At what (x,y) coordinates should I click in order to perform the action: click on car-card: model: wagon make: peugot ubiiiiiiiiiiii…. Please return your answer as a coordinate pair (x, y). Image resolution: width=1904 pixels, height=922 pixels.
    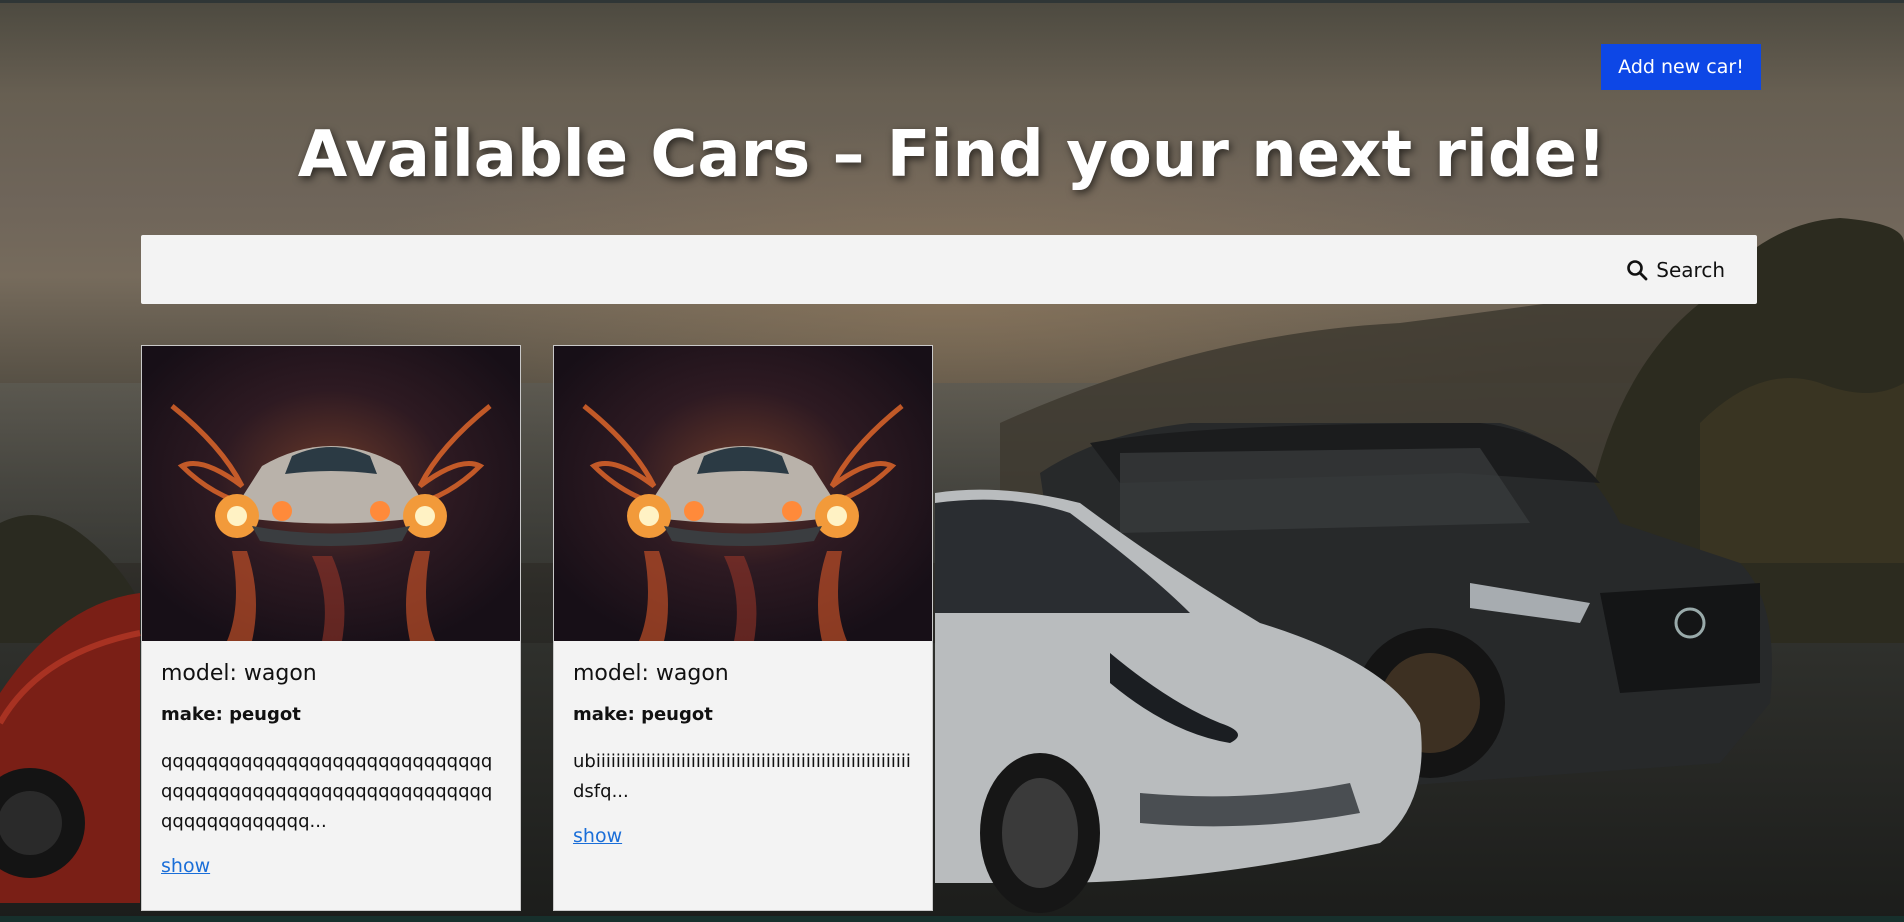
    Looking at the image, I should click on (743, 628).